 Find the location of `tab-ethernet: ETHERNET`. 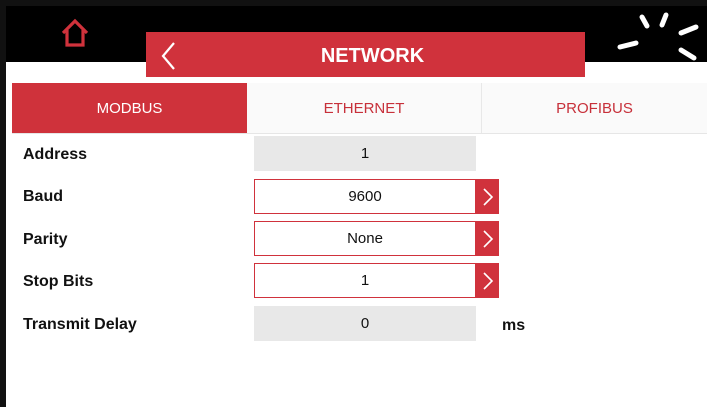

tab-ethernet: ETHERNET is located at coordinates (364, 108).